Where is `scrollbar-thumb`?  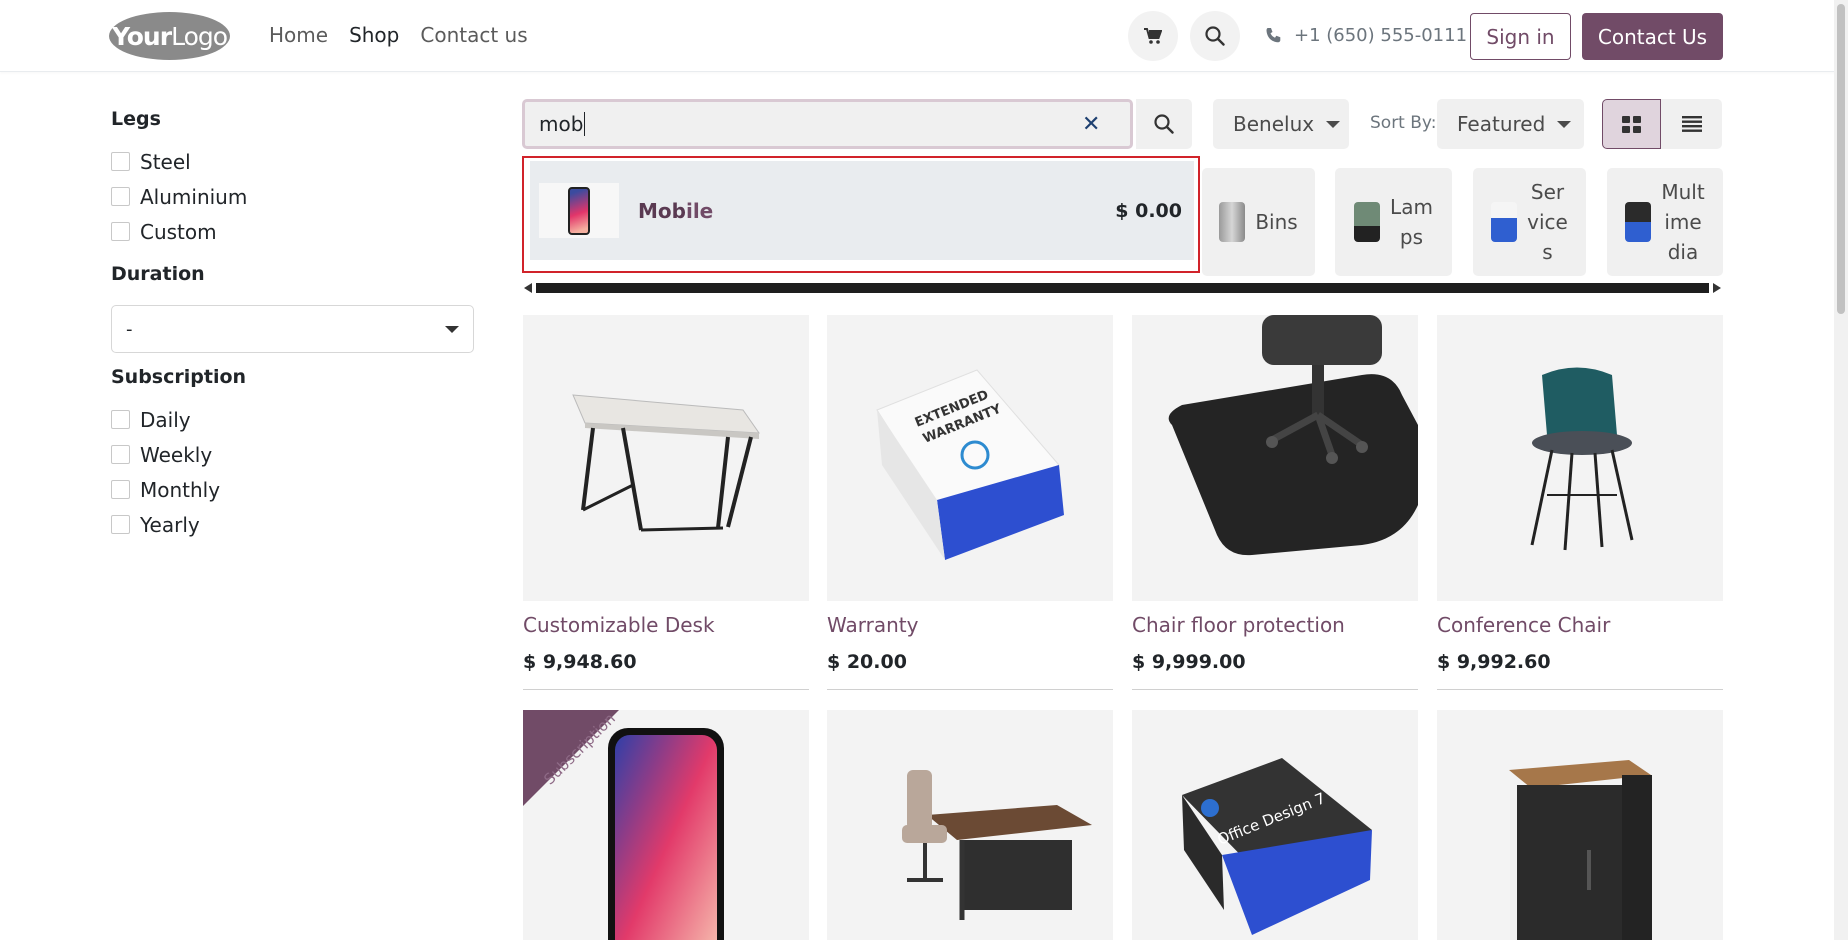
scrollbar-thumb is located at coordinates (1122, 288).